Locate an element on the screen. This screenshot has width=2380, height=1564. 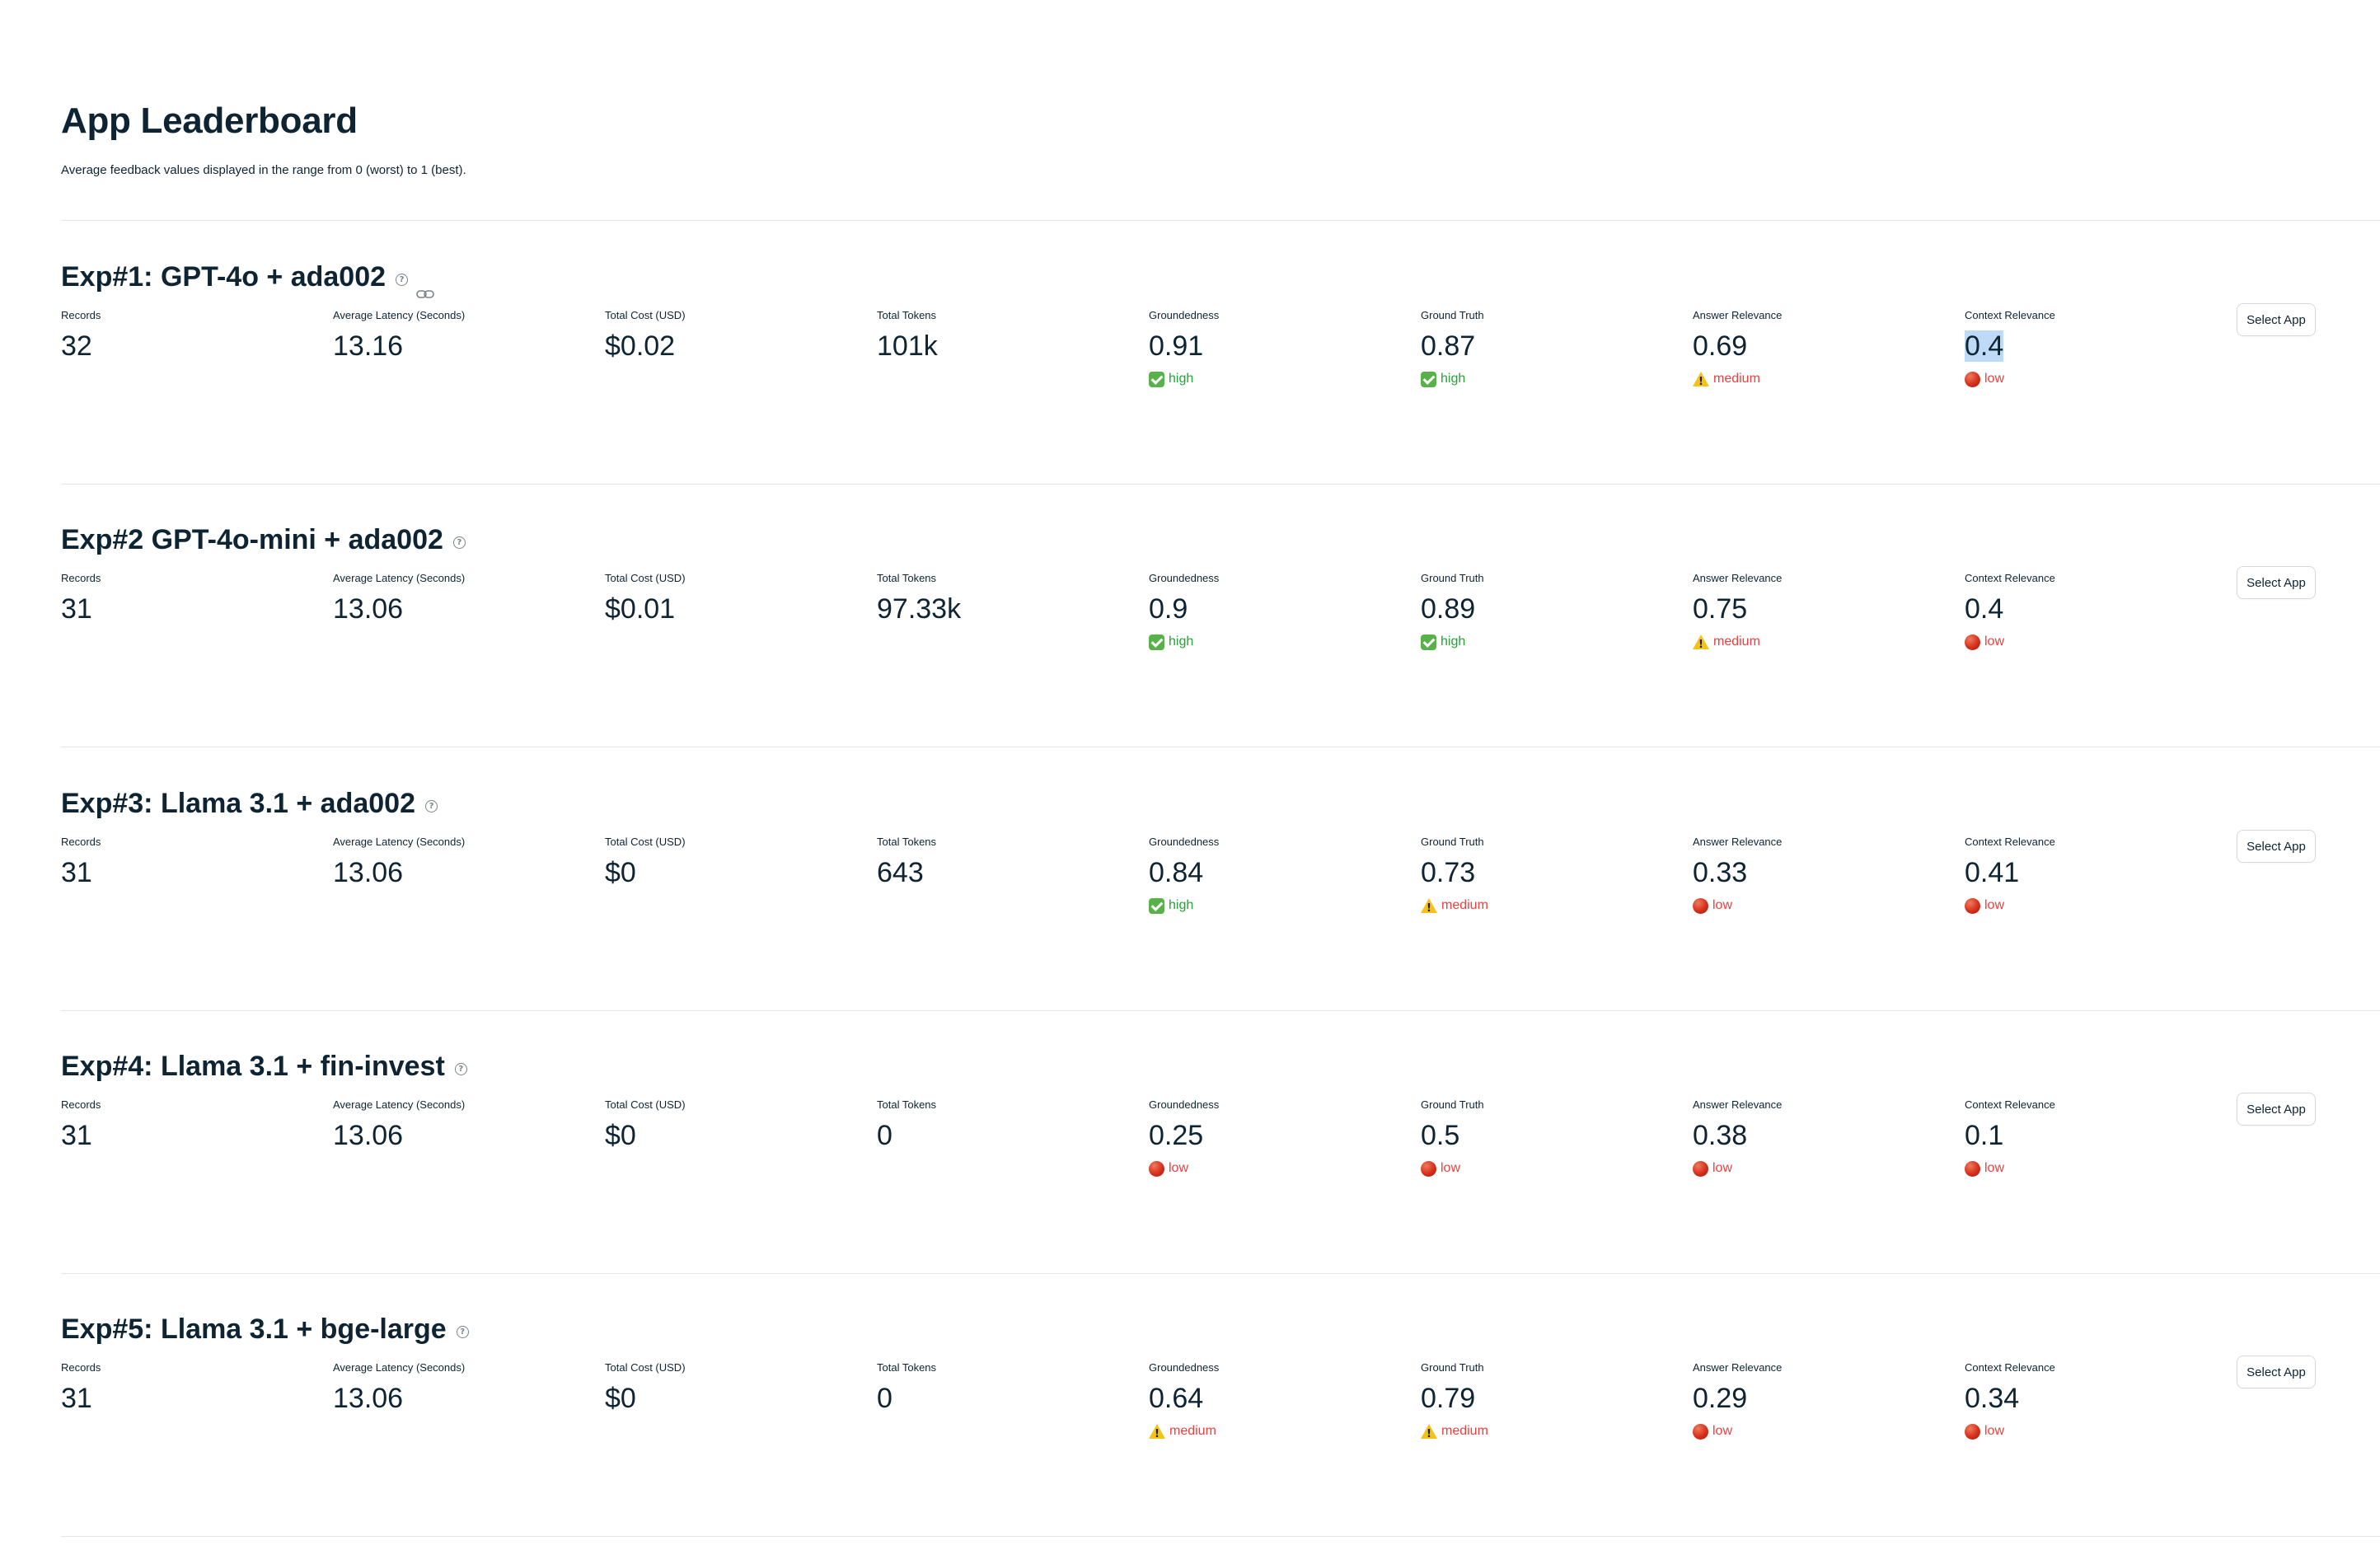
metric-value-text: 0.75 is located at coordinates (1720, 609).